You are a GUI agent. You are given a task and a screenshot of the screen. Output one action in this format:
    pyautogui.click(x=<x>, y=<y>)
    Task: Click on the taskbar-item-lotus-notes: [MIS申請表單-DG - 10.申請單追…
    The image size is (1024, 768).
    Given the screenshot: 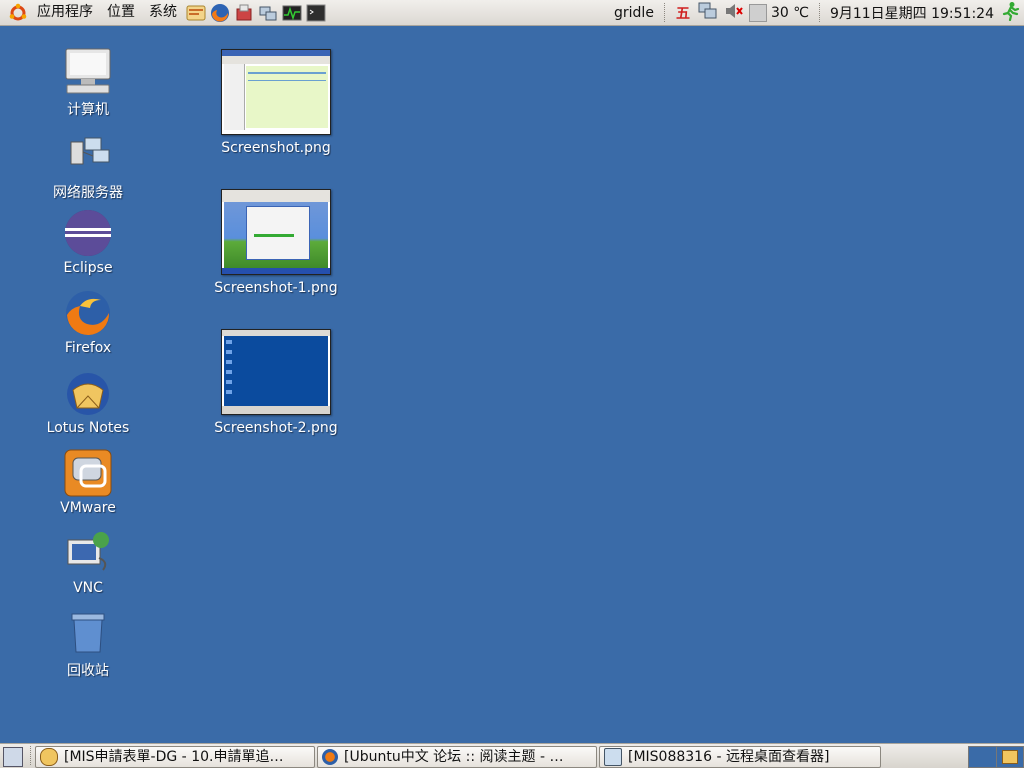 What is the action you would take?
    pyautogui.click(x=175, y=757)
    